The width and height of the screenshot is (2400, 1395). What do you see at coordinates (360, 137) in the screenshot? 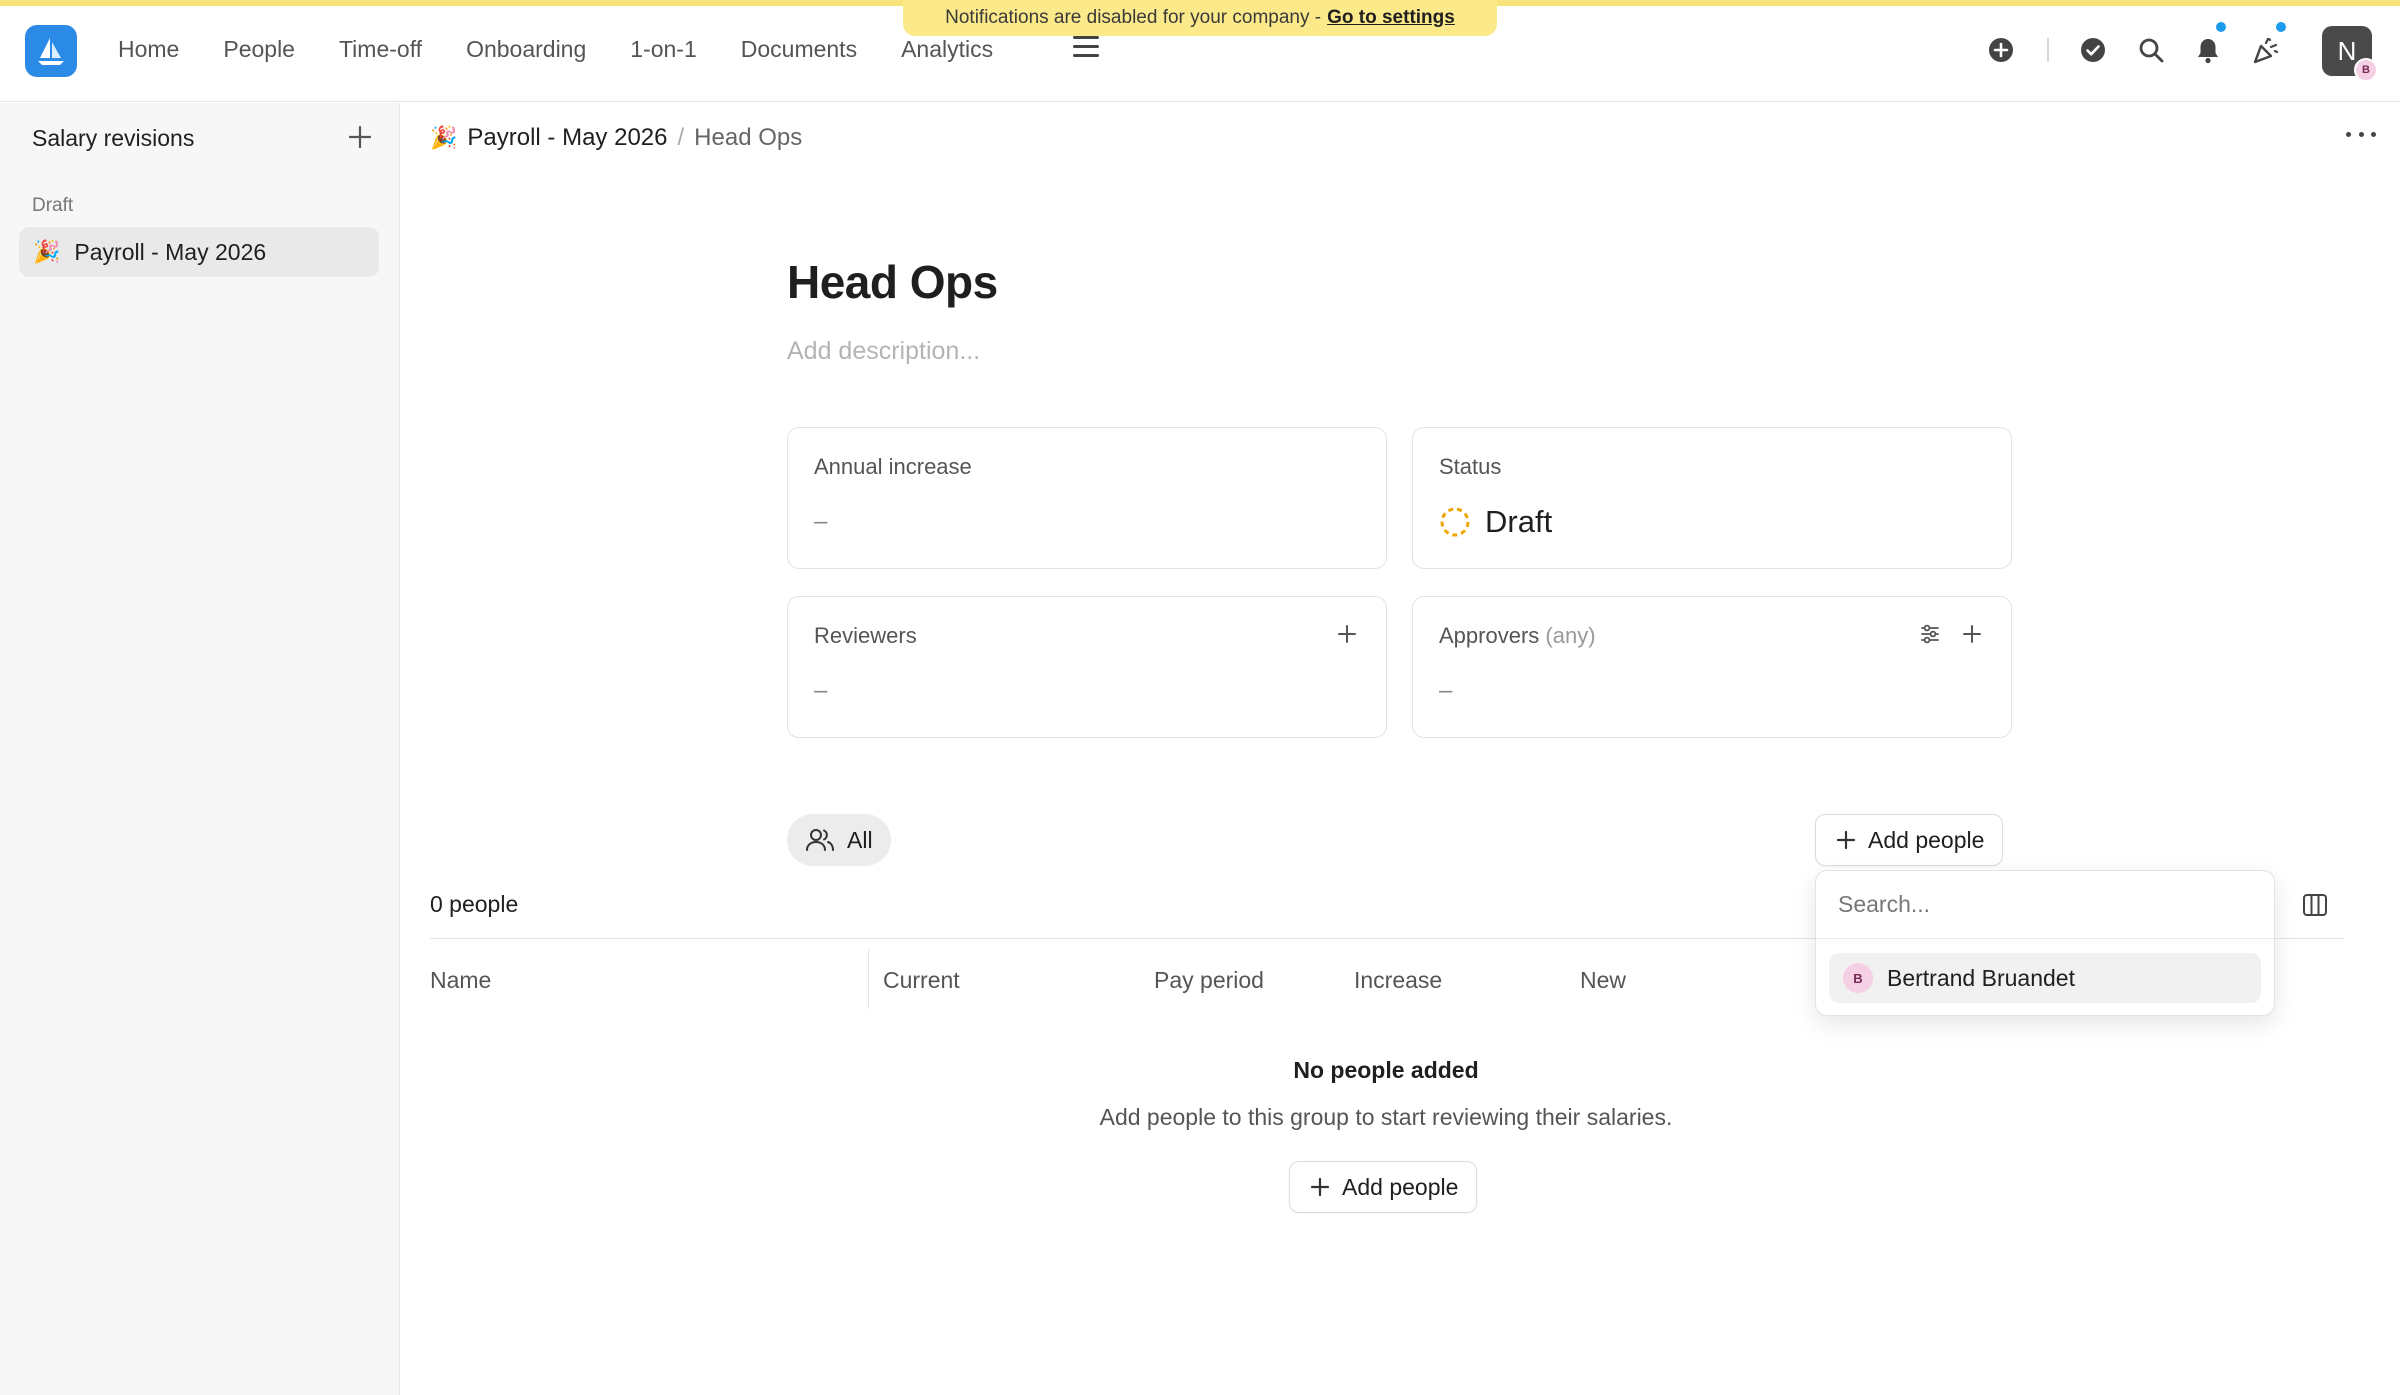
I see `add-salary-revision-plus-icon` at bounding box center [360, 137].